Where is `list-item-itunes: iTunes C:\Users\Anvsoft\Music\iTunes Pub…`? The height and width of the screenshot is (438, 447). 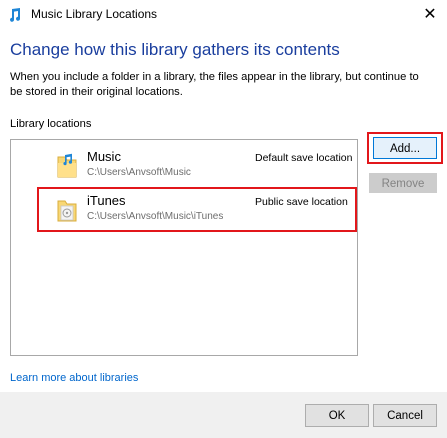 list-item-itunes: iTunes C:\Users\Anvsoft\Music\iTunes Pub… is located at coordinates (184, 210).